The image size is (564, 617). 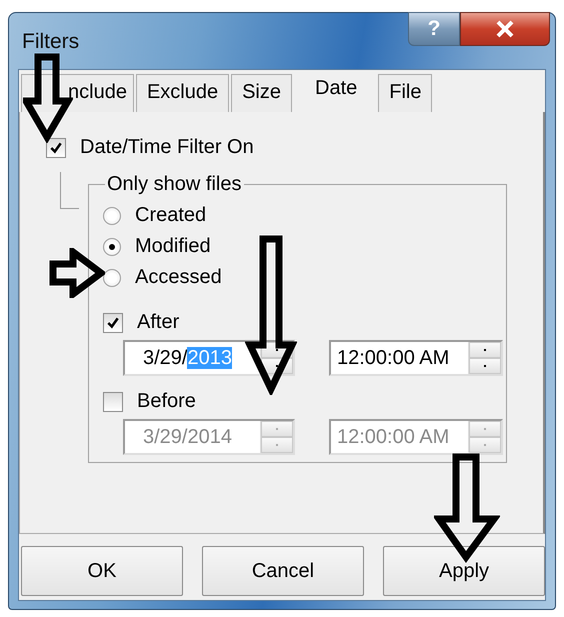 I want to click on connector-line, so click(x=69, y=190).